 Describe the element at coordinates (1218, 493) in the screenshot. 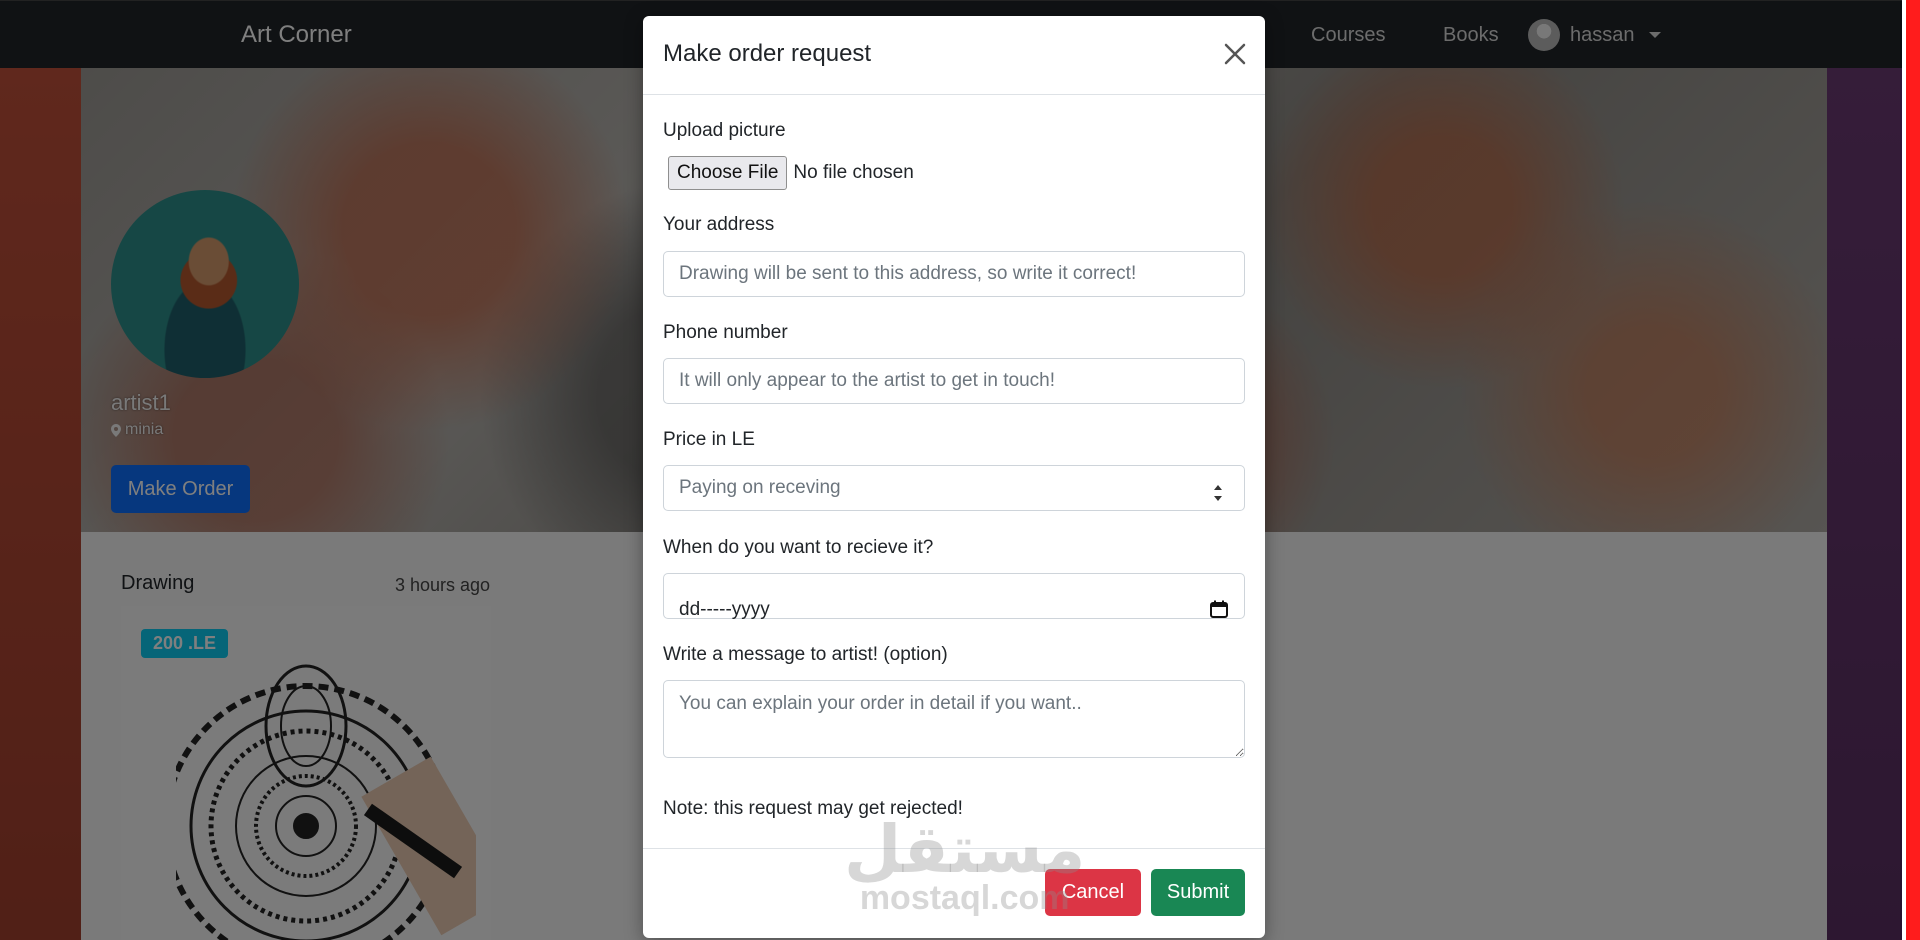

I see `number-spinner-icon` at that location.